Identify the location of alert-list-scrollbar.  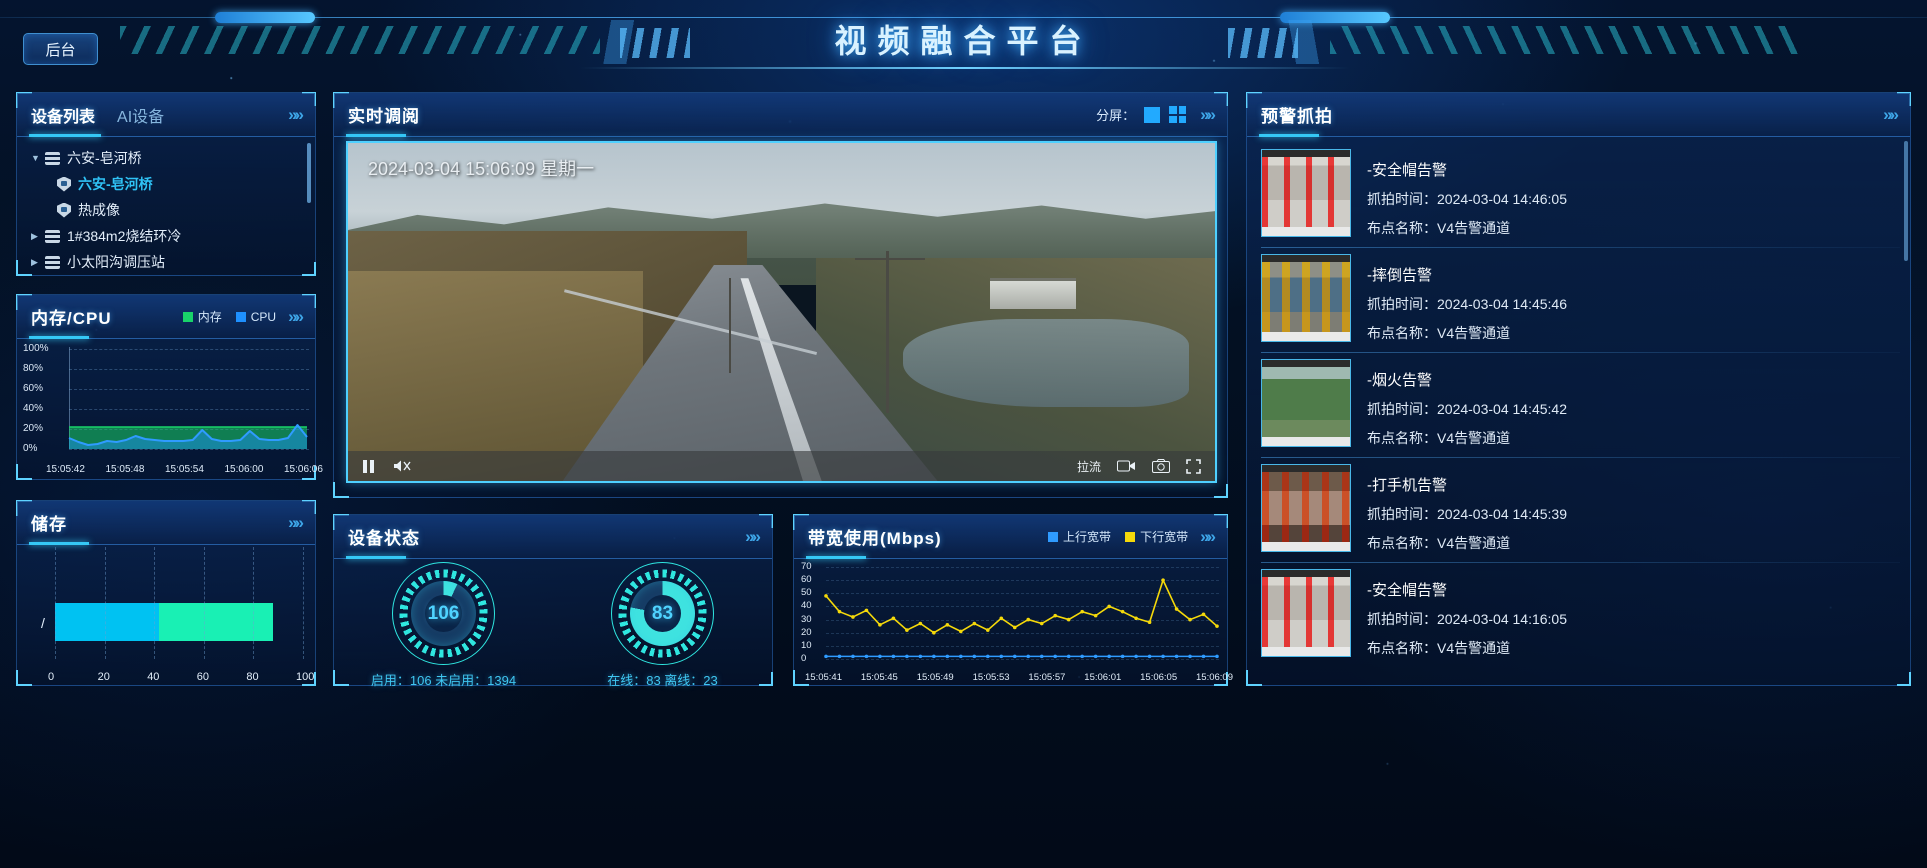
(1906, 201).